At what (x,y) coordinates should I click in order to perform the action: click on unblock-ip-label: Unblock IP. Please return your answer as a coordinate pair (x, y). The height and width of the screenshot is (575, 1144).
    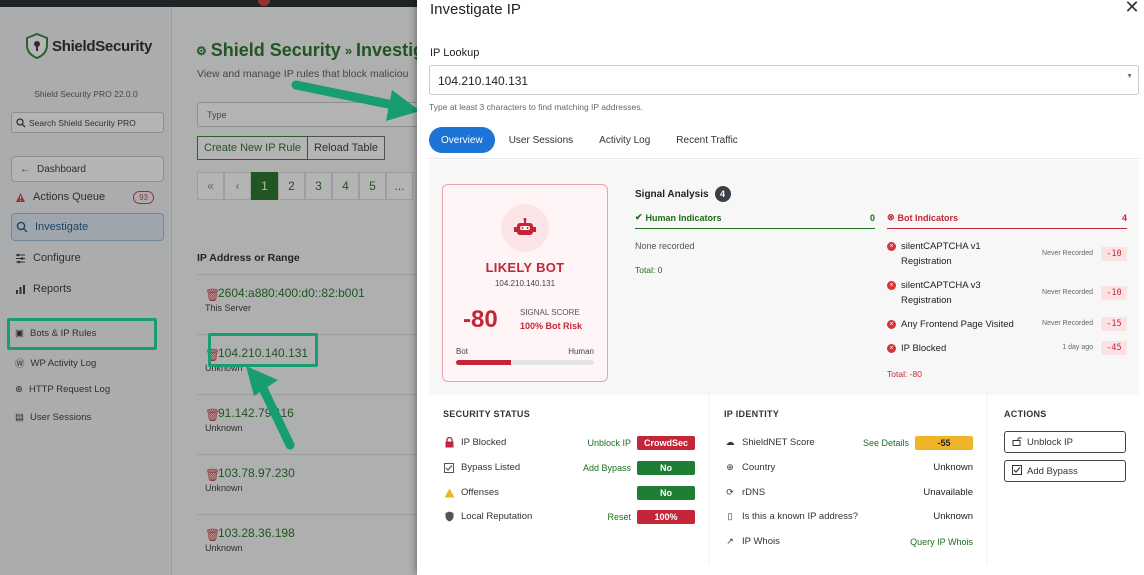
    Looking at the image, I should click on (1050, 442).